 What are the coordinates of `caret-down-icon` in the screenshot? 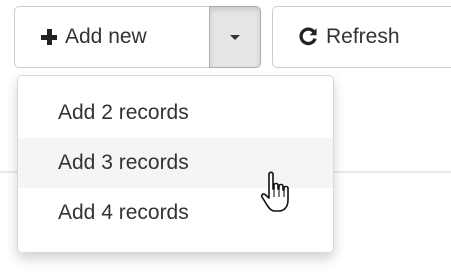 It's located at (235, 37).